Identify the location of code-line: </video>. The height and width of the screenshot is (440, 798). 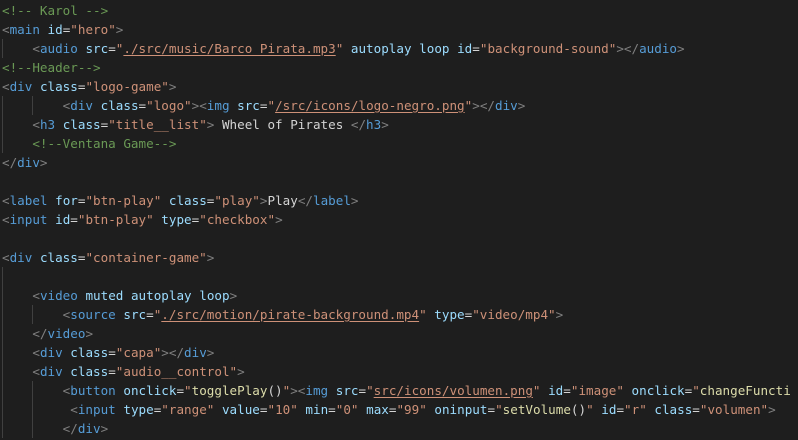
(399, 333).